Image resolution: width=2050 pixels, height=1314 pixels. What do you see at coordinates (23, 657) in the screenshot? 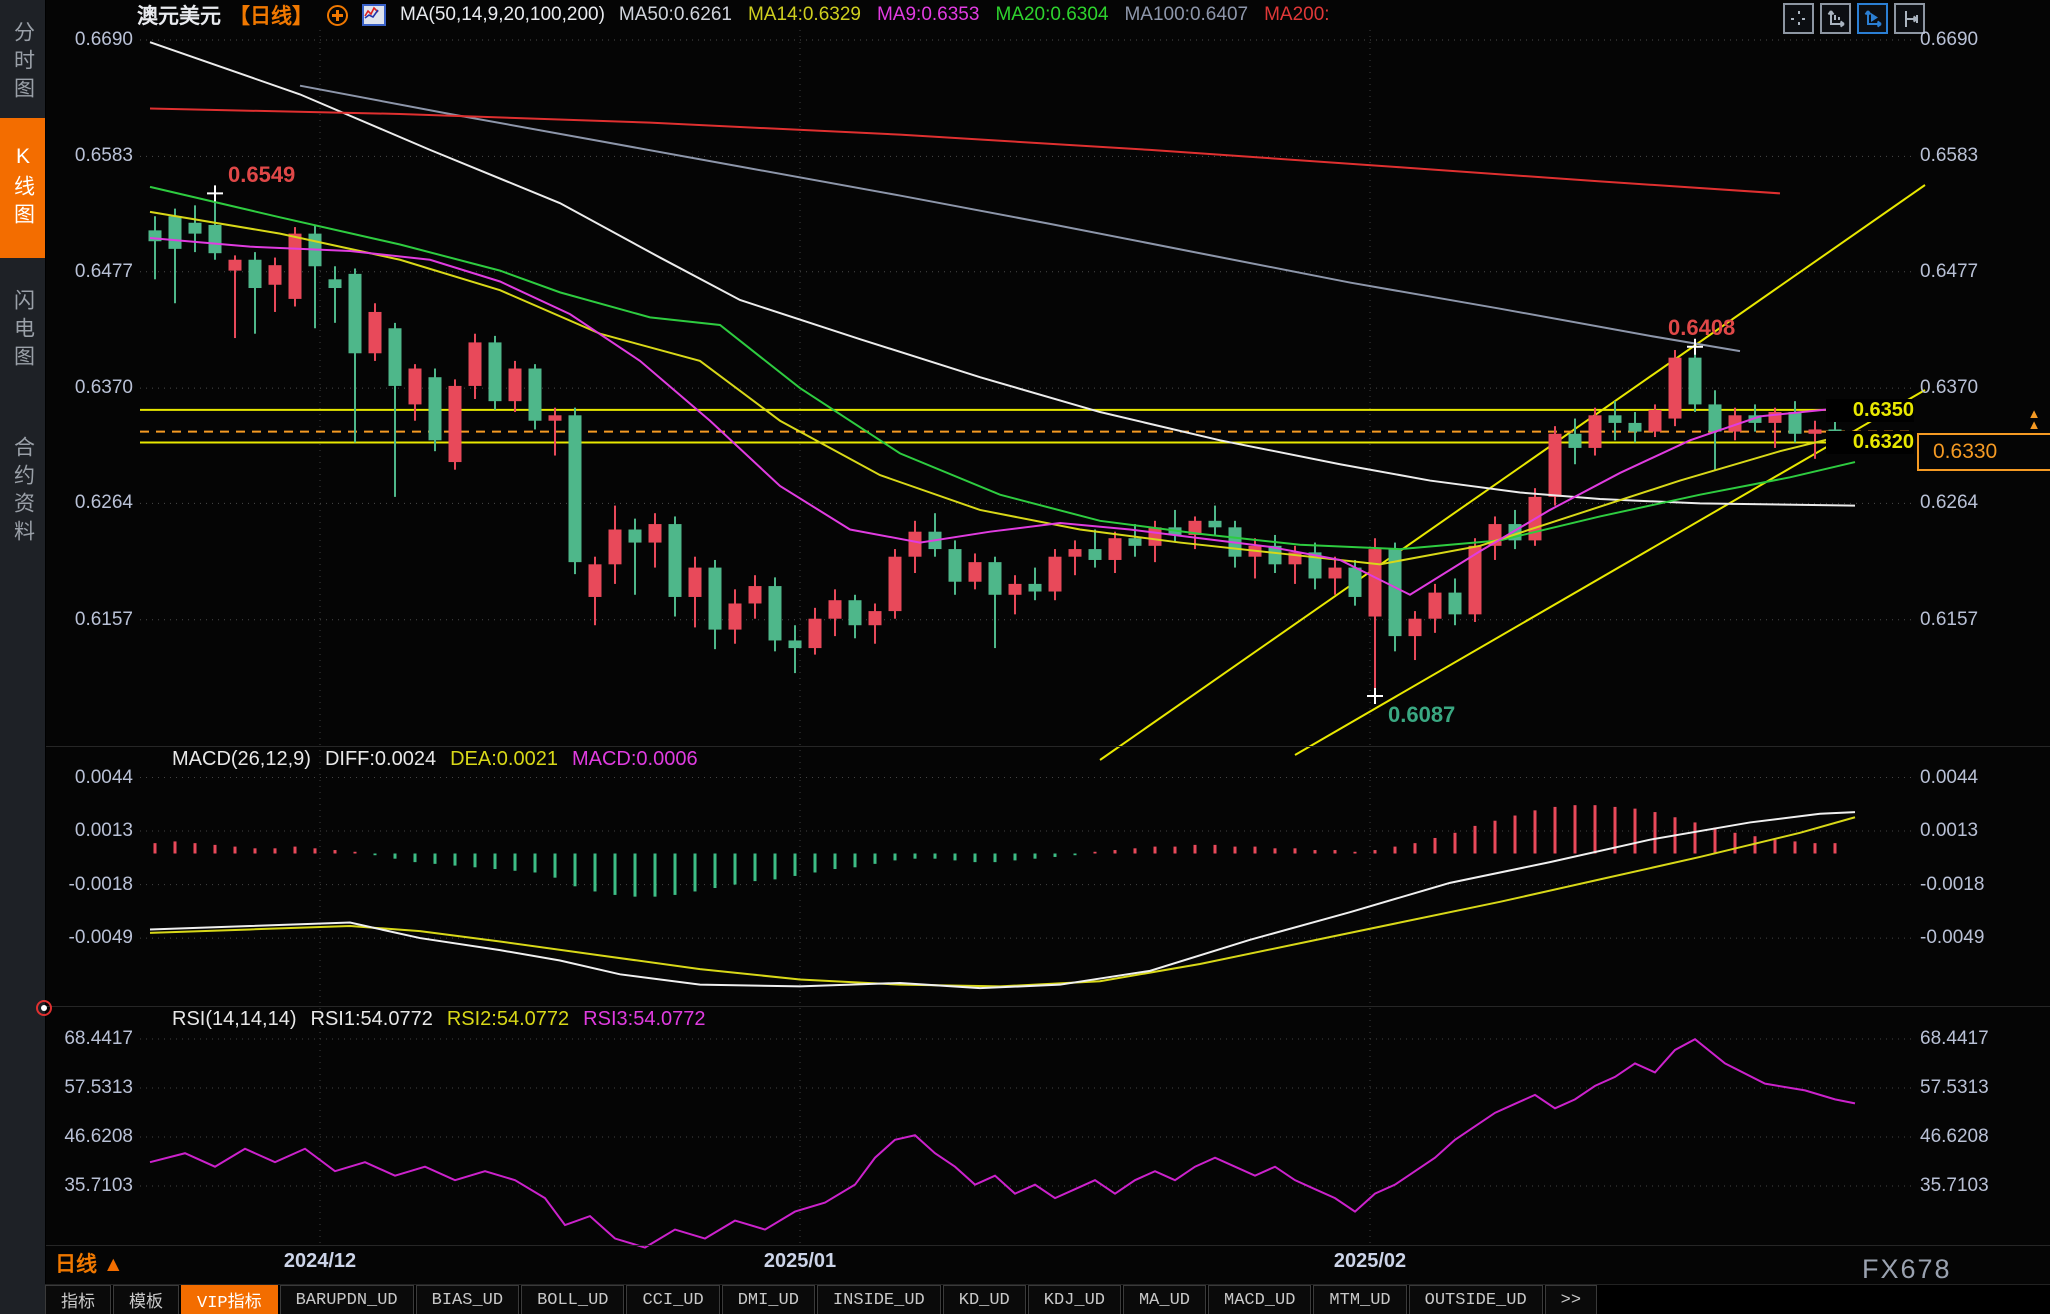
I see `left-sidebar: 分时图 K线图 闪电图 合约资料` at bounding box center [23, 657].